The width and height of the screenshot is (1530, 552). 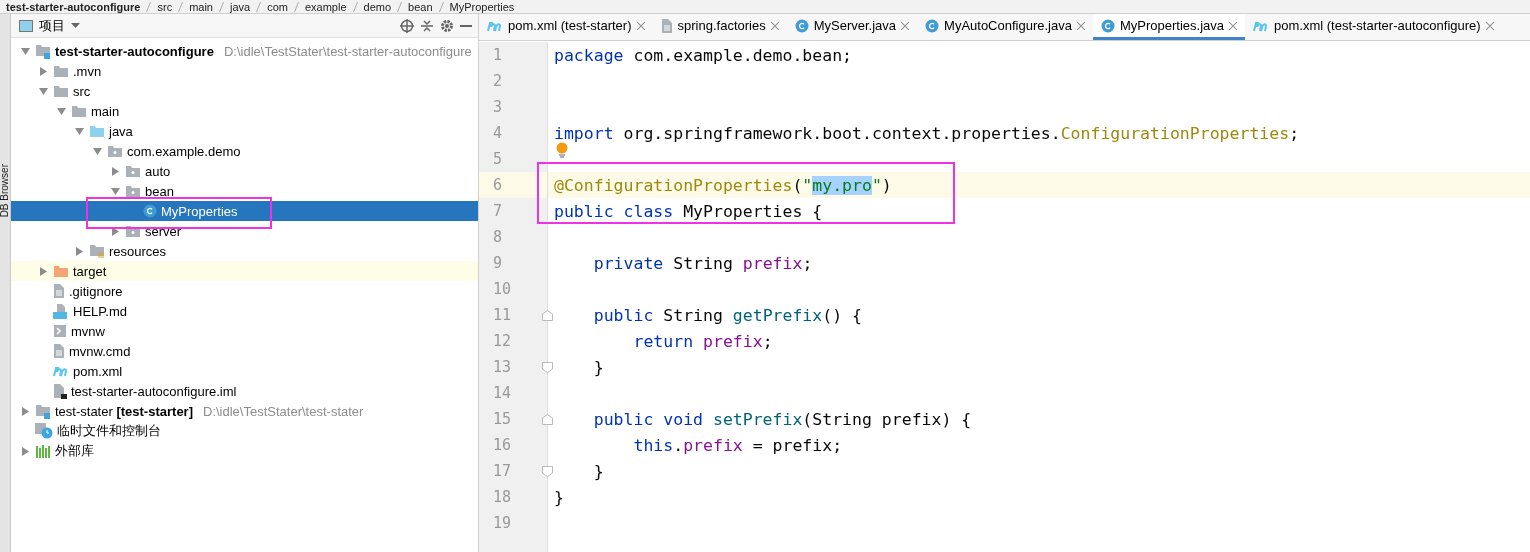 I want to click on tree-item: bean, so click(x=244, y=191).